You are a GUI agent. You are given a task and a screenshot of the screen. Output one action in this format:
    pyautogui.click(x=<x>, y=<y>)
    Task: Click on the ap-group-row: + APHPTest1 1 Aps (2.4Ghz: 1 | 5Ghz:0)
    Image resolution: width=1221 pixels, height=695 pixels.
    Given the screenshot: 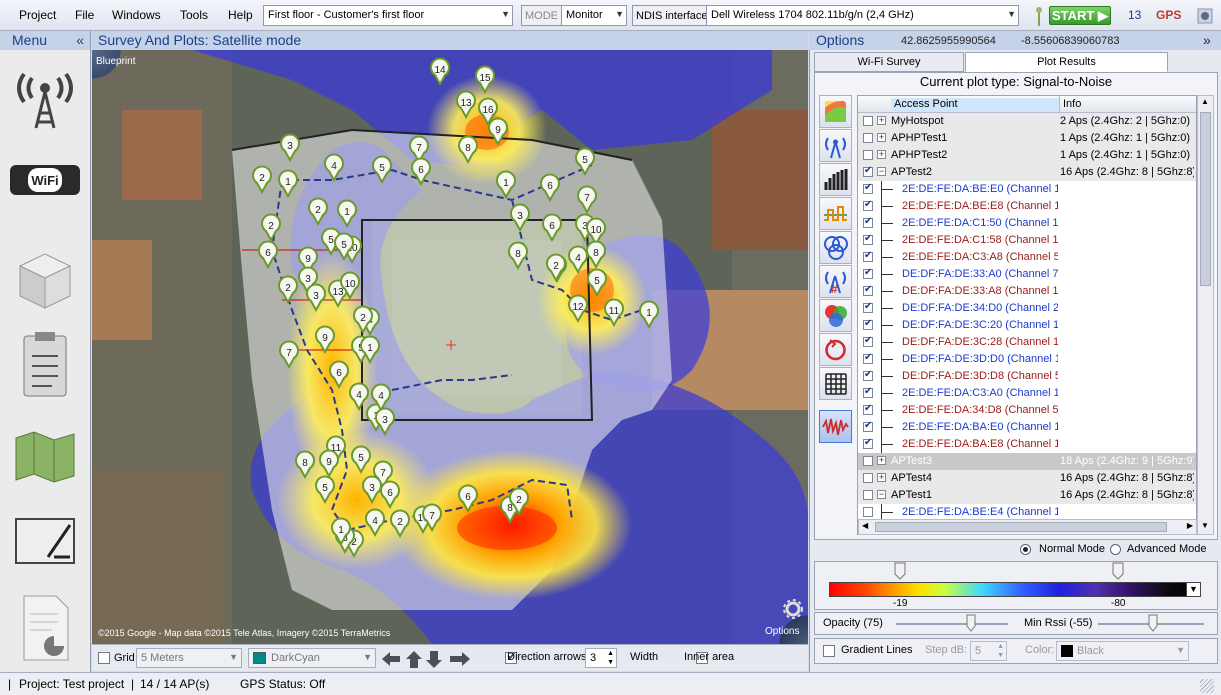 What is the action you would take?
    pyautogui.click(x=1027, y=138)
    